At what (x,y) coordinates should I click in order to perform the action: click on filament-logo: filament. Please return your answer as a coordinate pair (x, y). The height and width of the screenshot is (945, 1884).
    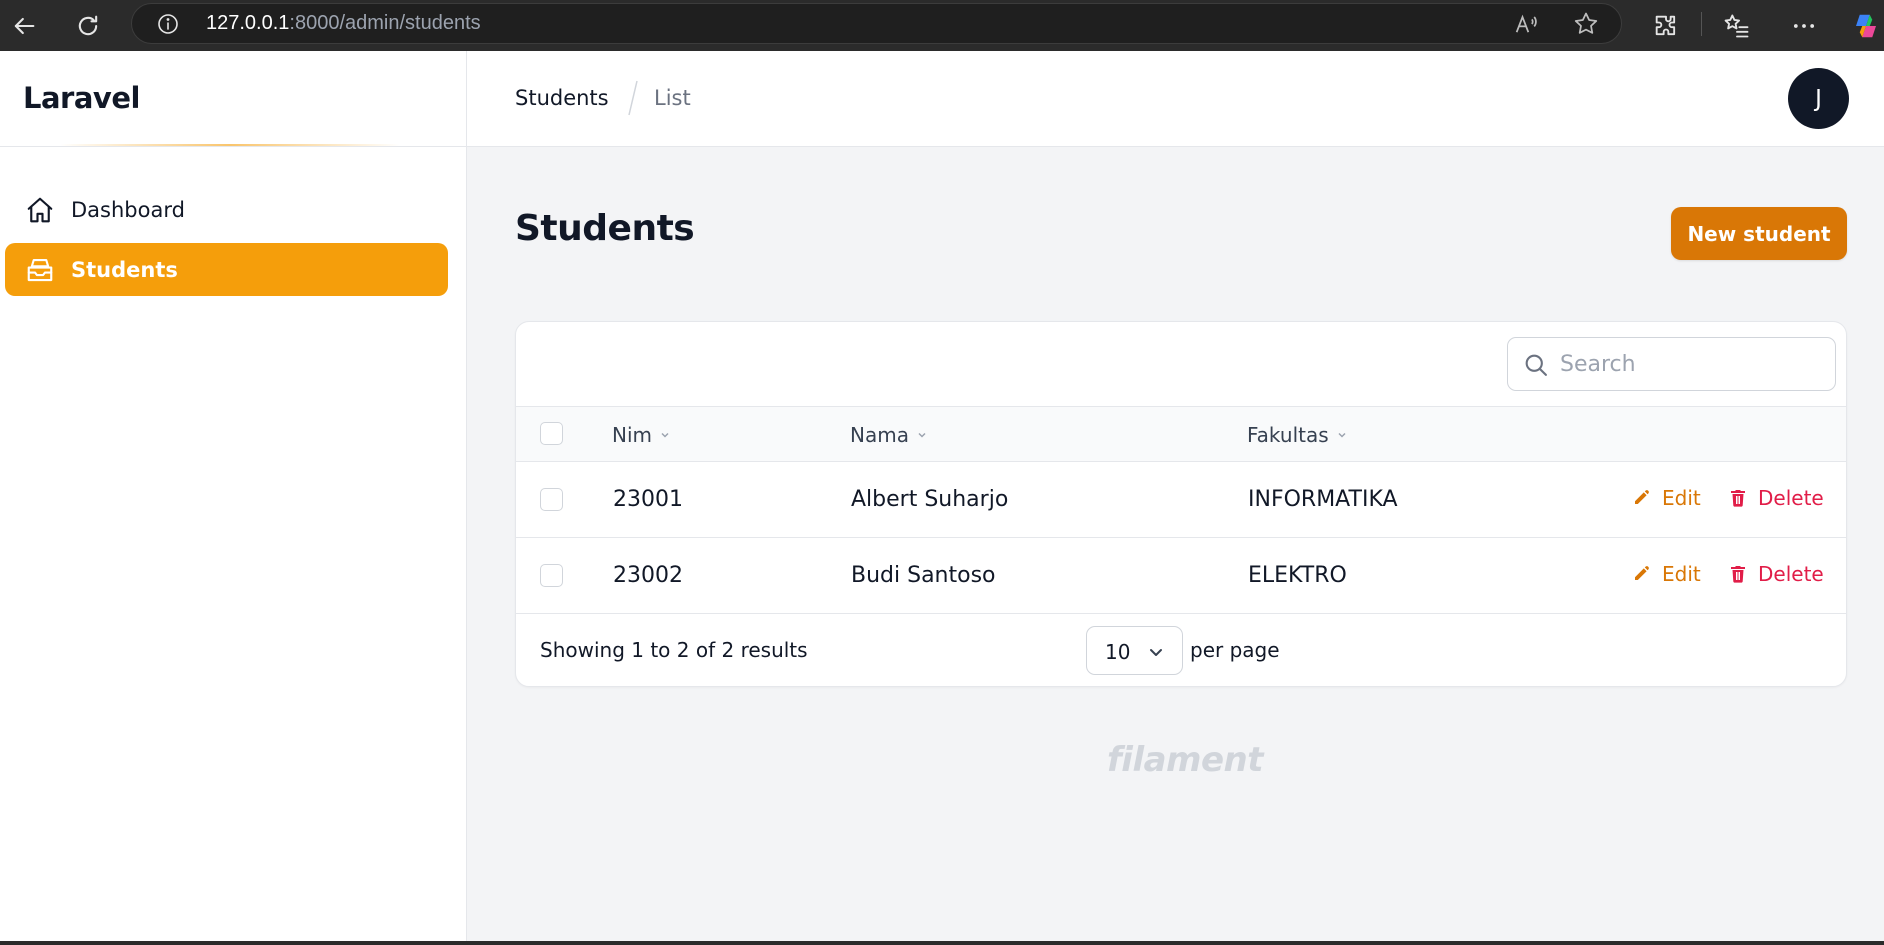
    Looking at the image, I should click on (1185, 760).